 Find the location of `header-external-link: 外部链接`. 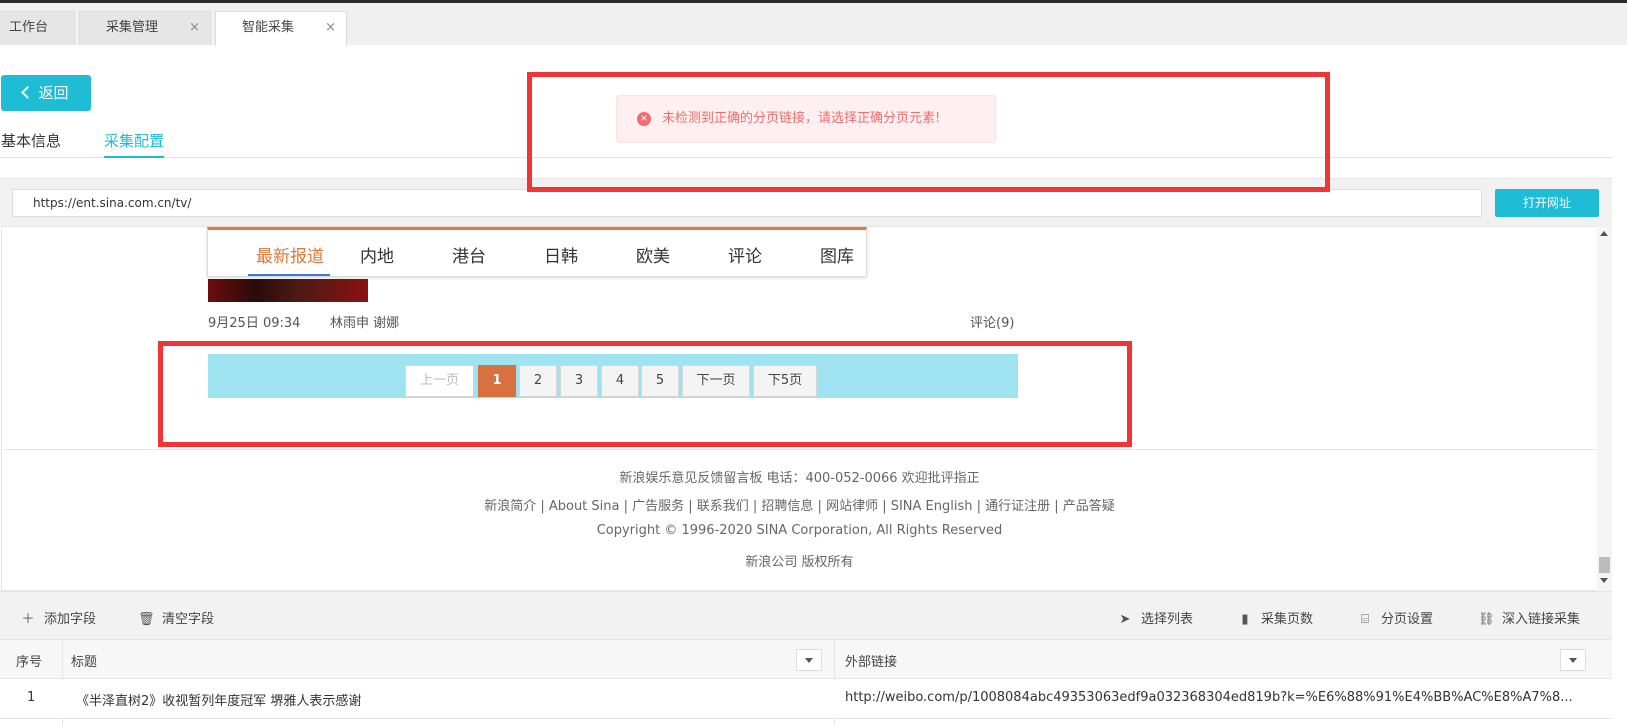

header-external-link: 外部链接 is located at coordinates (871, 662).